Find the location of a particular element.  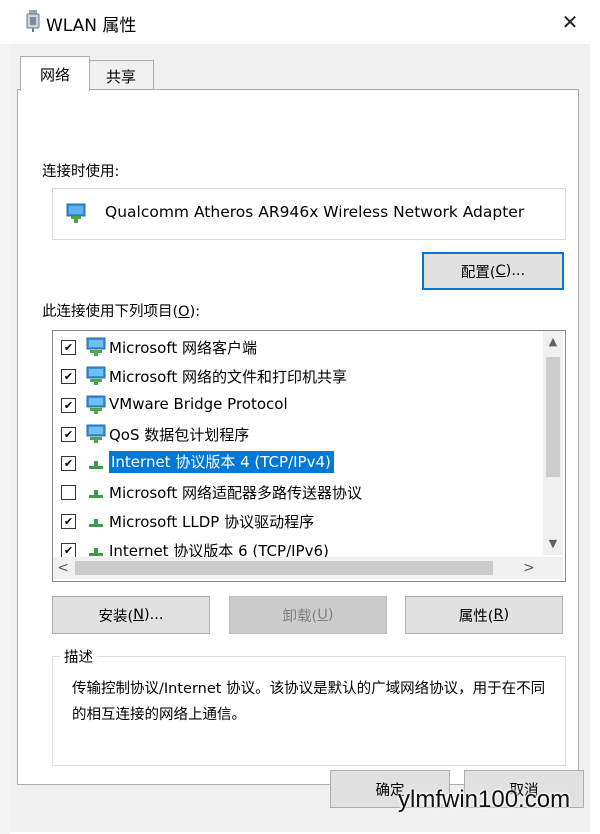

checkbox is located at coordinates (68, 492).